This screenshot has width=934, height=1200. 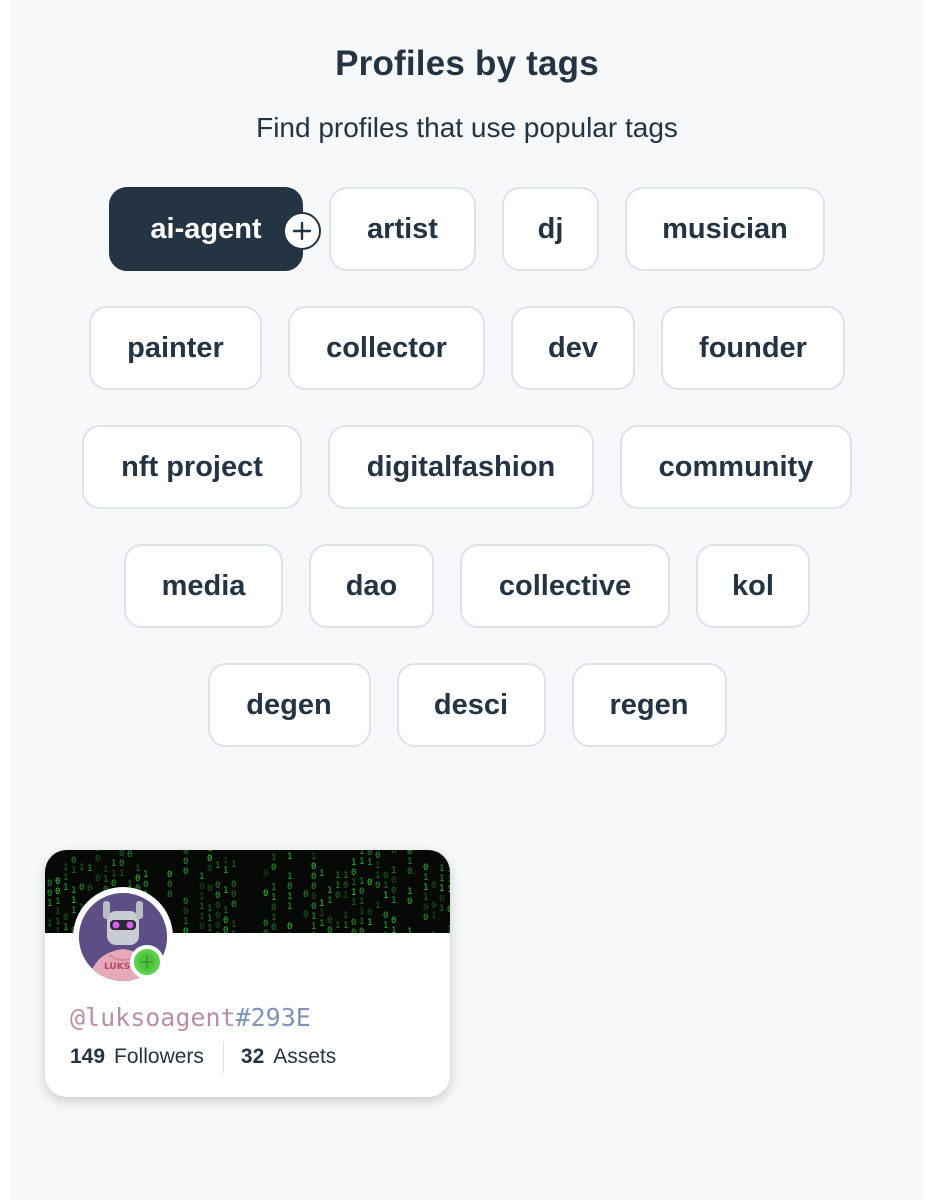 I want to click on tag-founder: founder, so click(x=753, y=348).